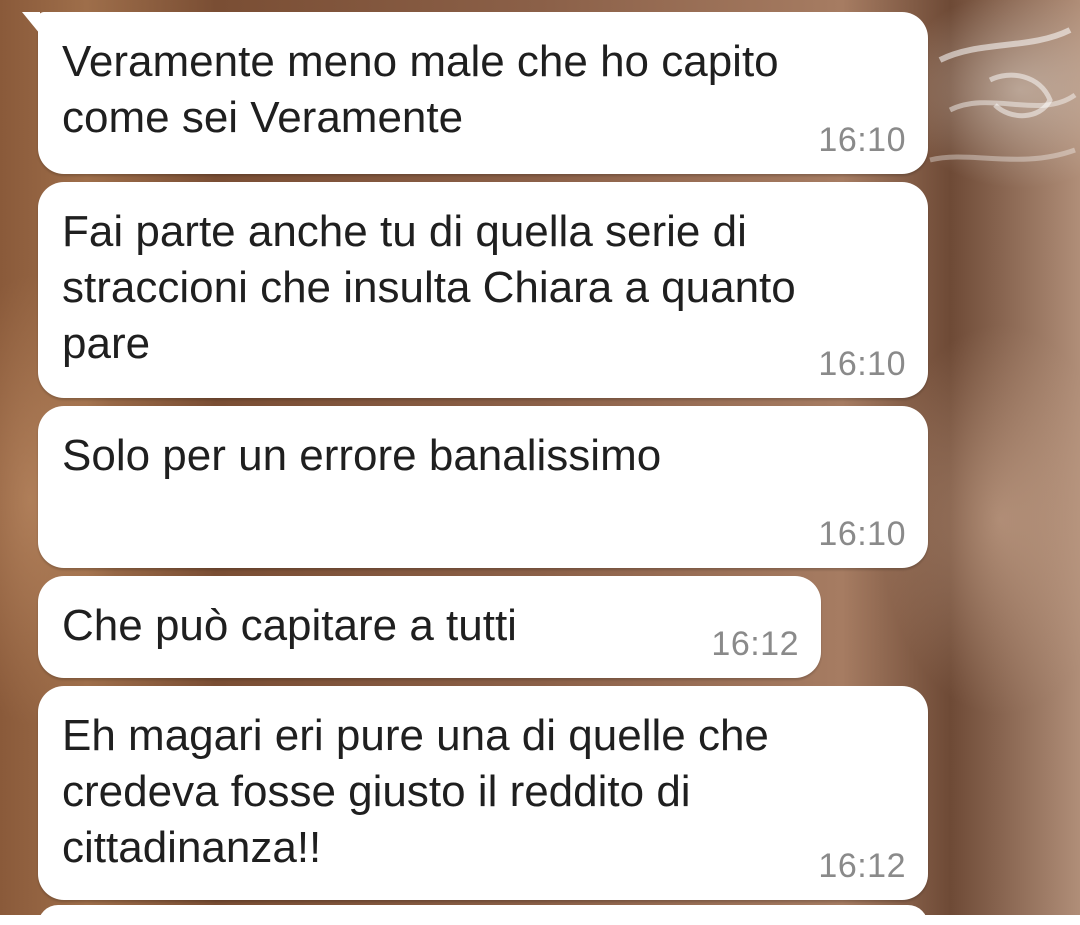 Image resolution: width=1080 pixels, height=925 pixels. Describe the element at coordinates (289, 625) in the screenshot. I see `message-text: Che può capitare a tutti` at that location.